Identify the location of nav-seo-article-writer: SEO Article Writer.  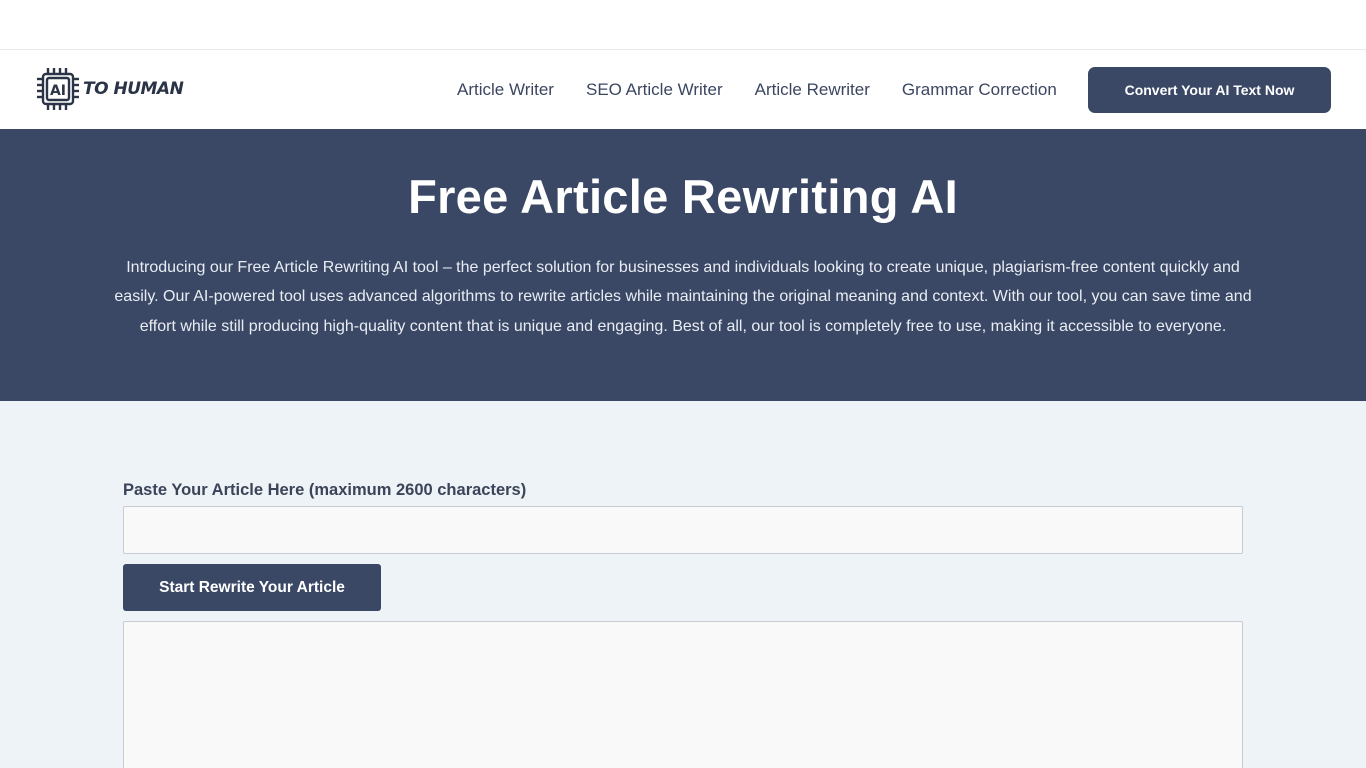
(654, 90).